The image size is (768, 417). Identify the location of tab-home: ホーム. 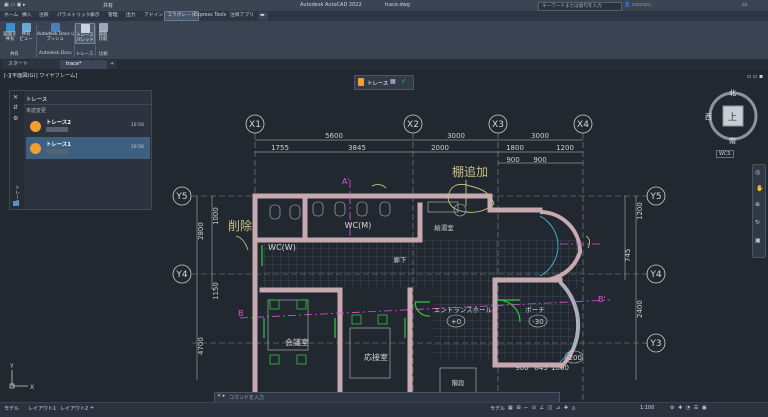
(11, 16).